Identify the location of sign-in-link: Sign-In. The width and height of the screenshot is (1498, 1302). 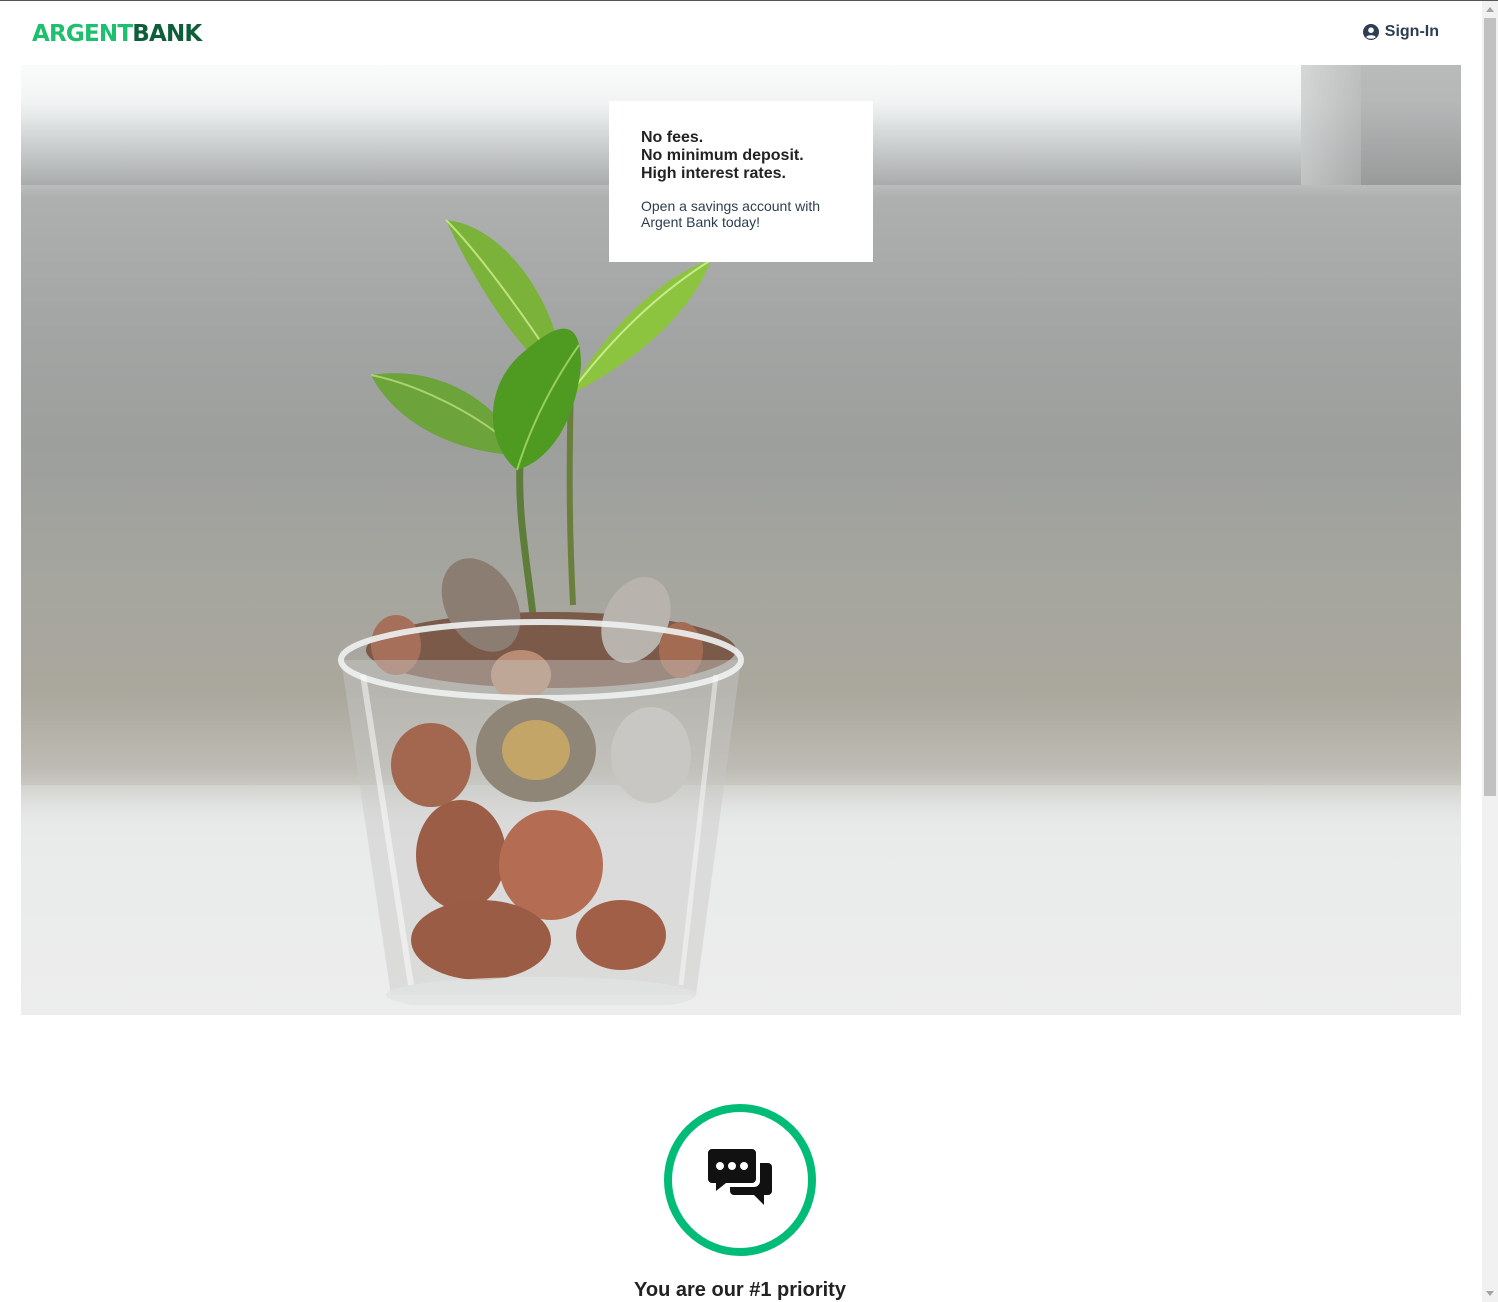
(1400, 32).